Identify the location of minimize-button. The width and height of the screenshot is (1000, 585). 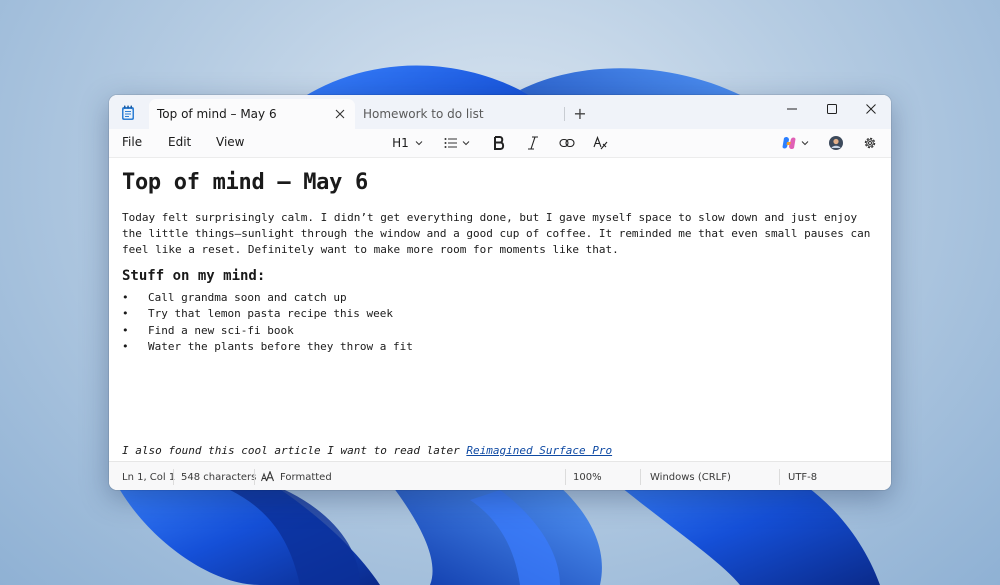
(792, 109).